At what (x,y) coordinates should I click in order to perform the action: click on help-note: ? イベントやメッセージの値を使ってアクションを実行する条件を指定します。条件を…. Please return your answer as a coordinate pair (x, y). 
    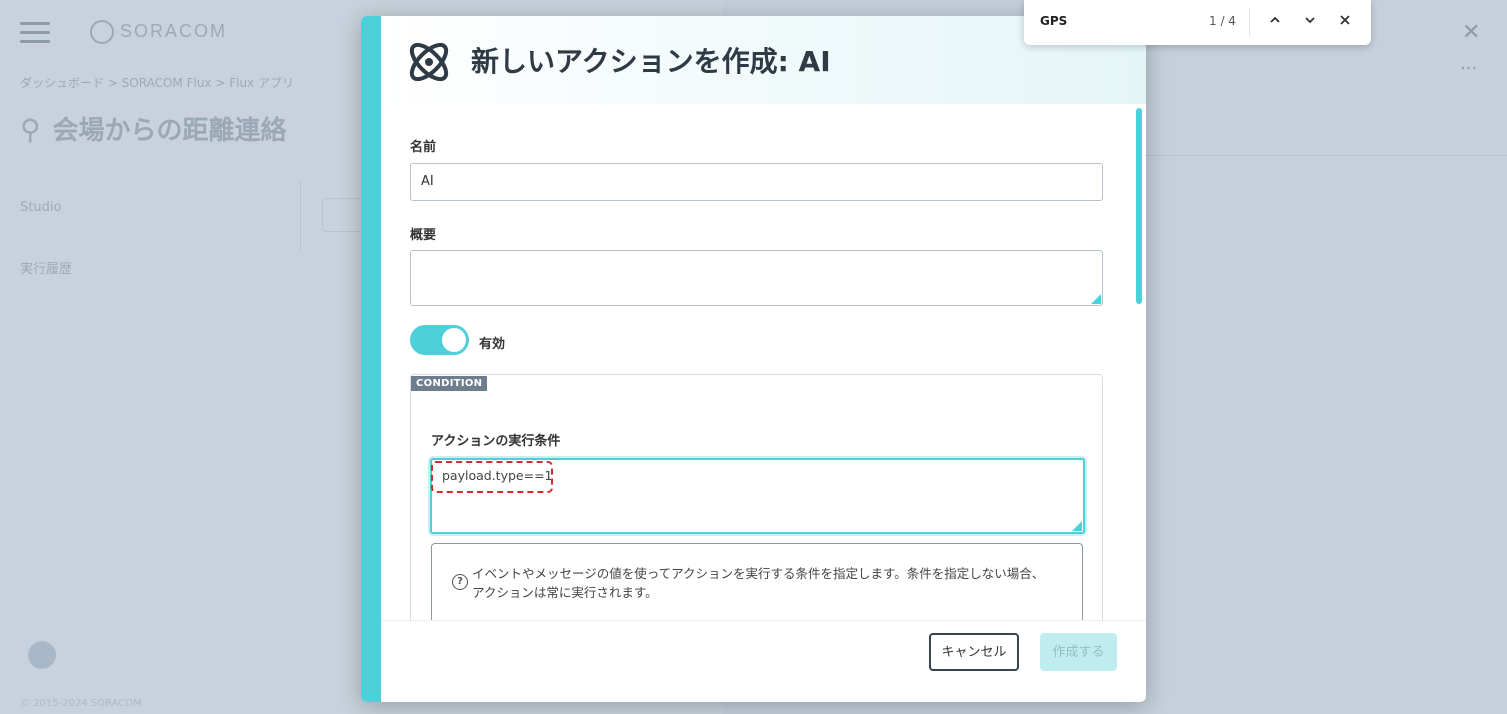
    Looking at the image, I should click on (757, 581).